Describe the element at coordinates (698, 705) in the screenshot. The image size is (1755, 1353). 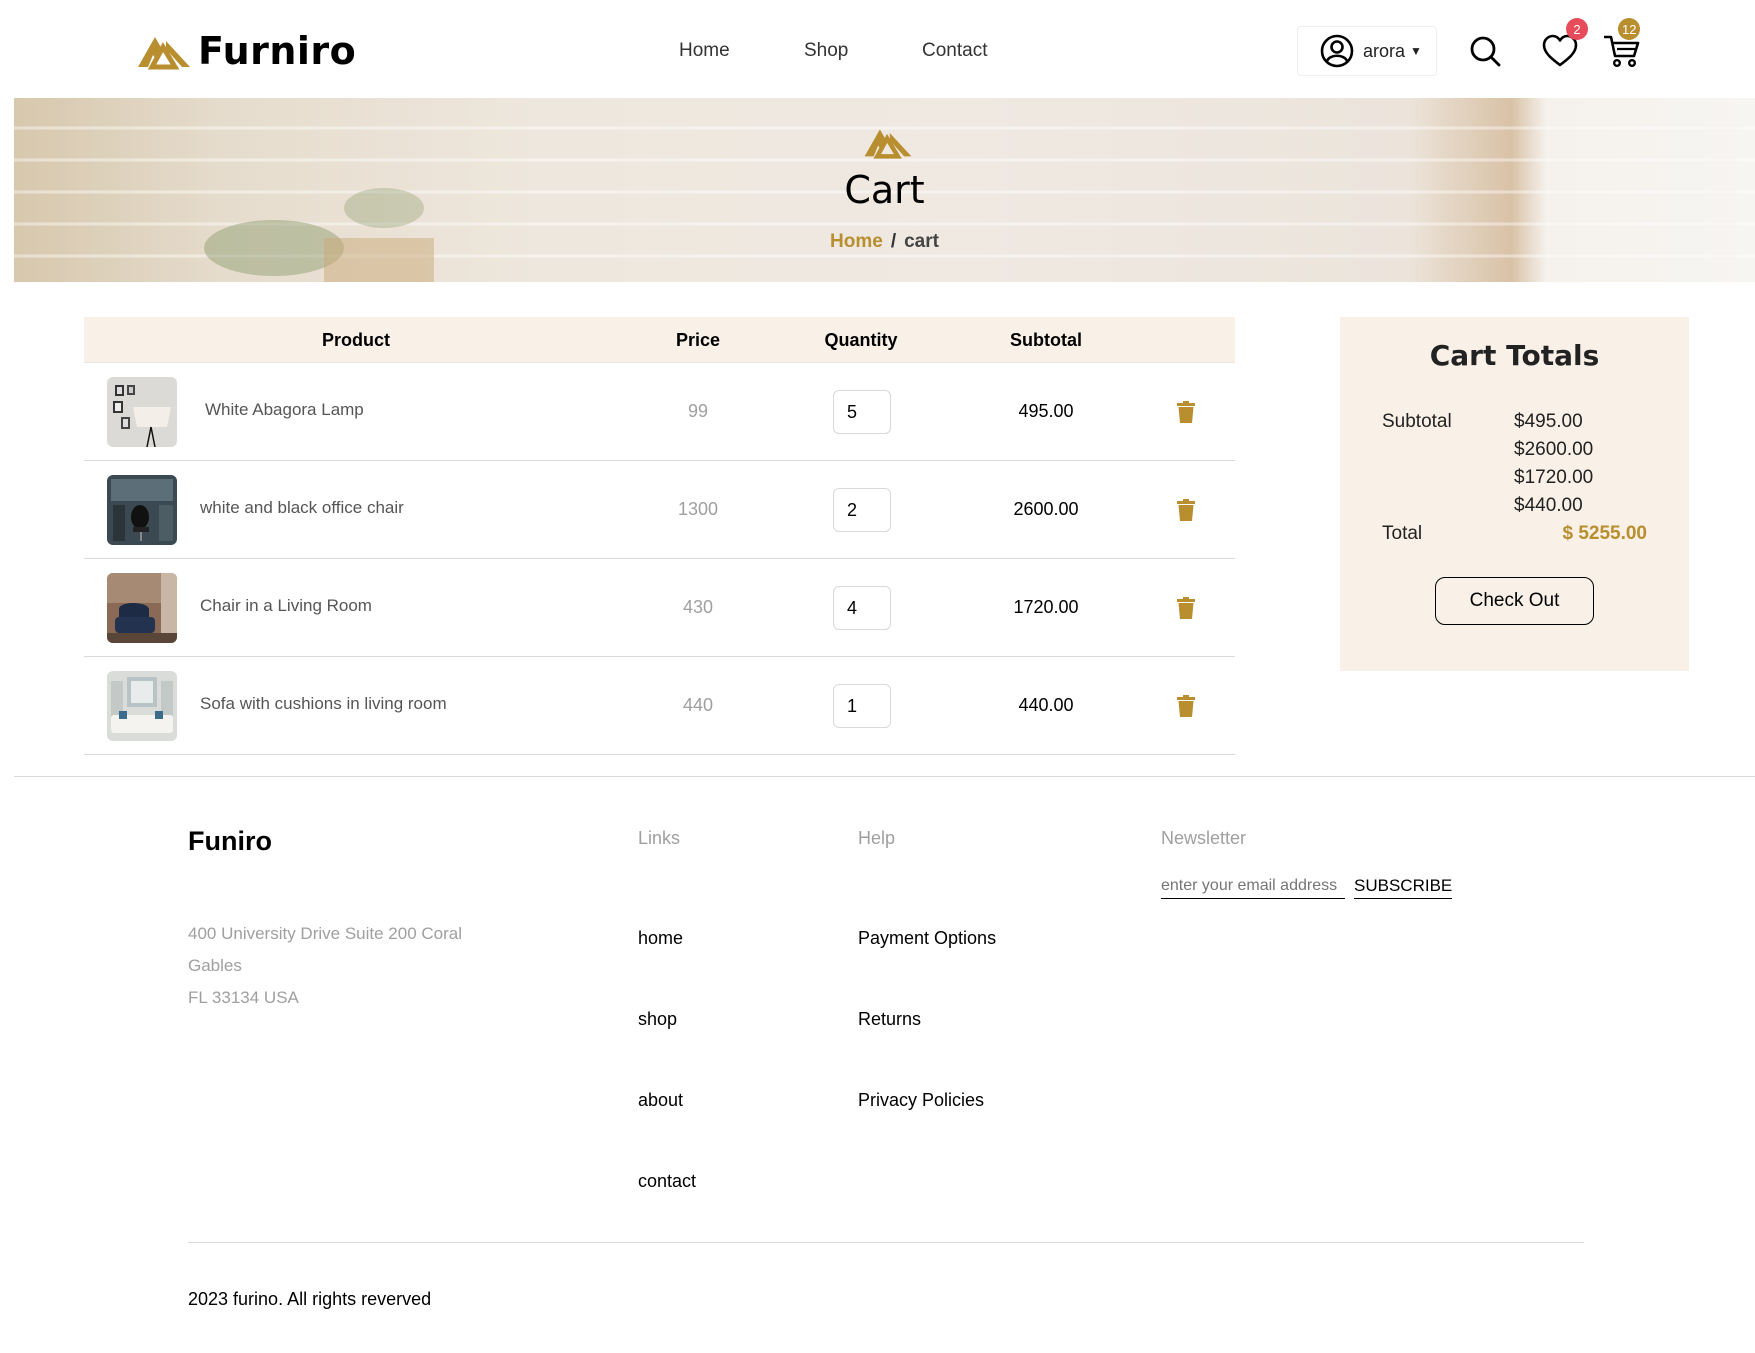
I see `product-price: 440` at that location.